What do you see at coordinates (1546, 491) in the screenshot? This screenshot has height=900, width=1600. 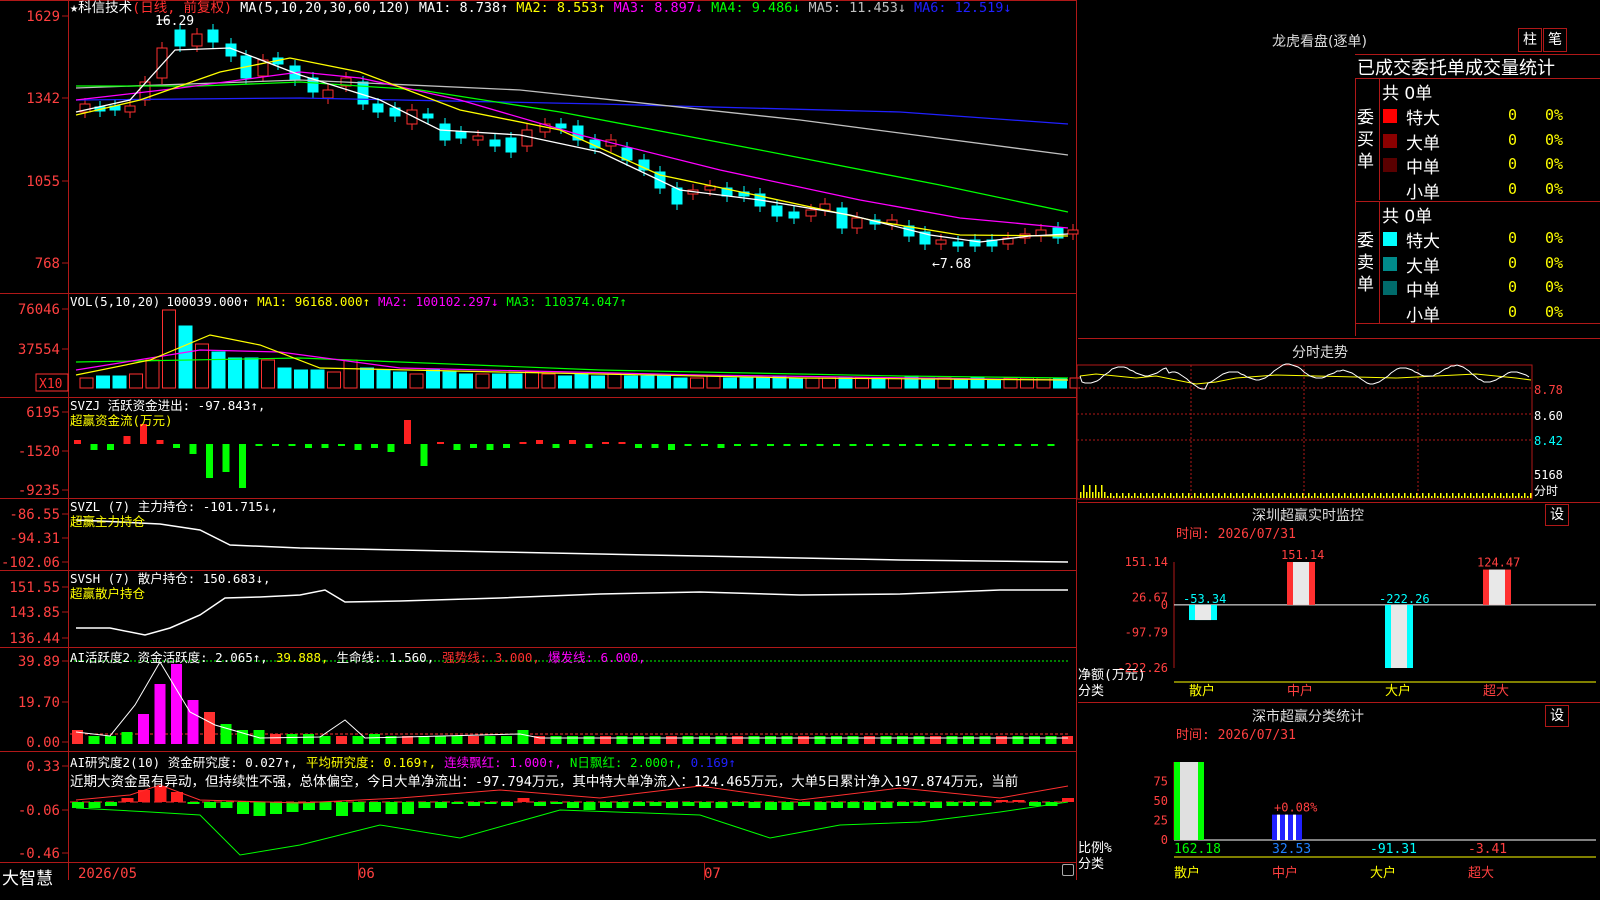 I see `intraday-time-label: 分时` at bounding box center [1546, 491].